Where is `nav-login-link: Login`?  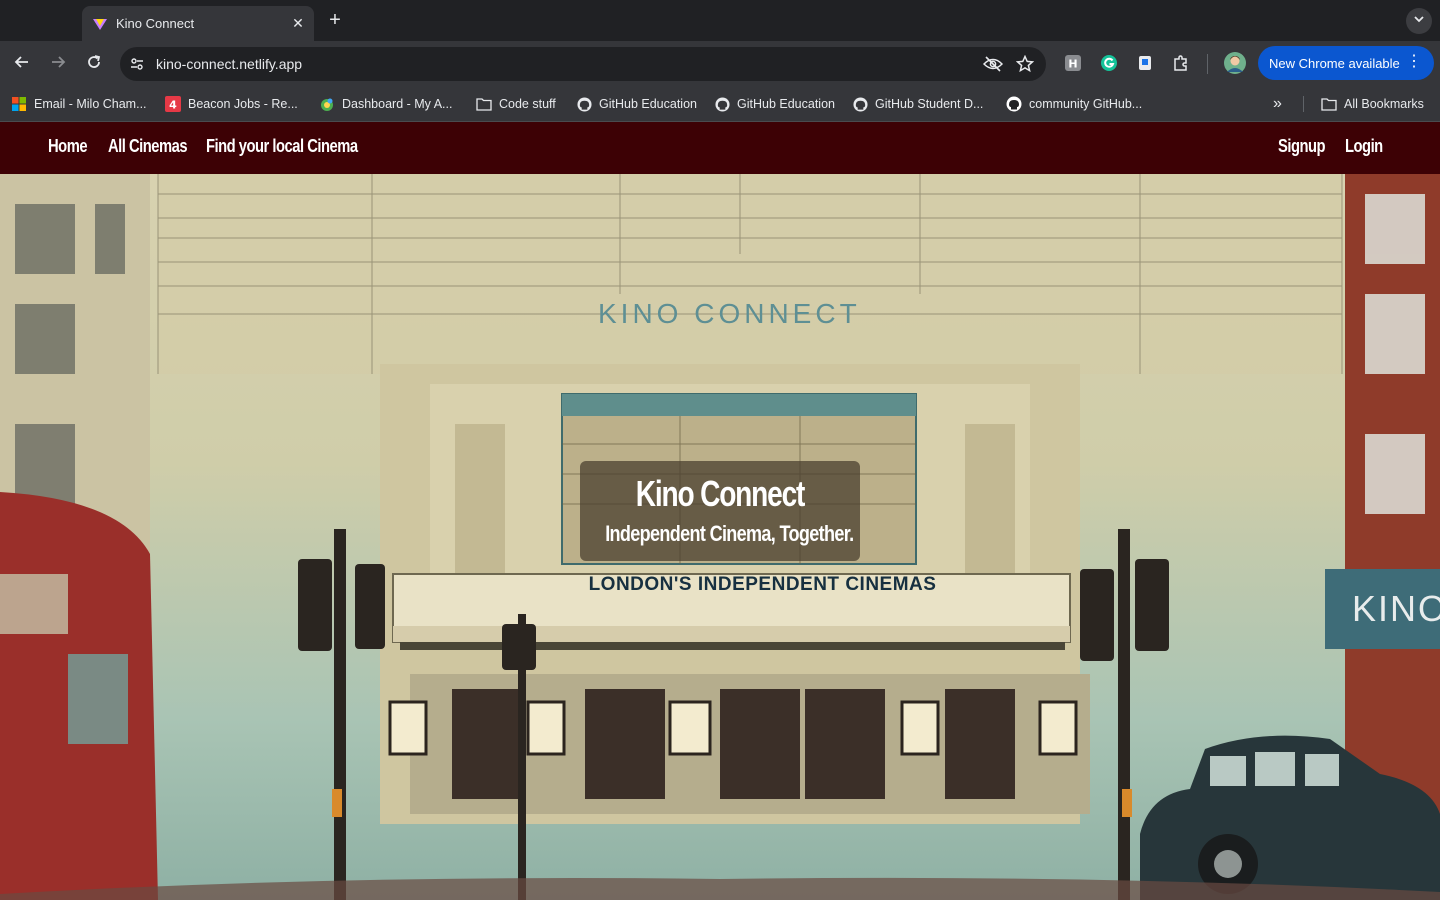
nav-login-link: Login is located at coordinates (1364, 146).